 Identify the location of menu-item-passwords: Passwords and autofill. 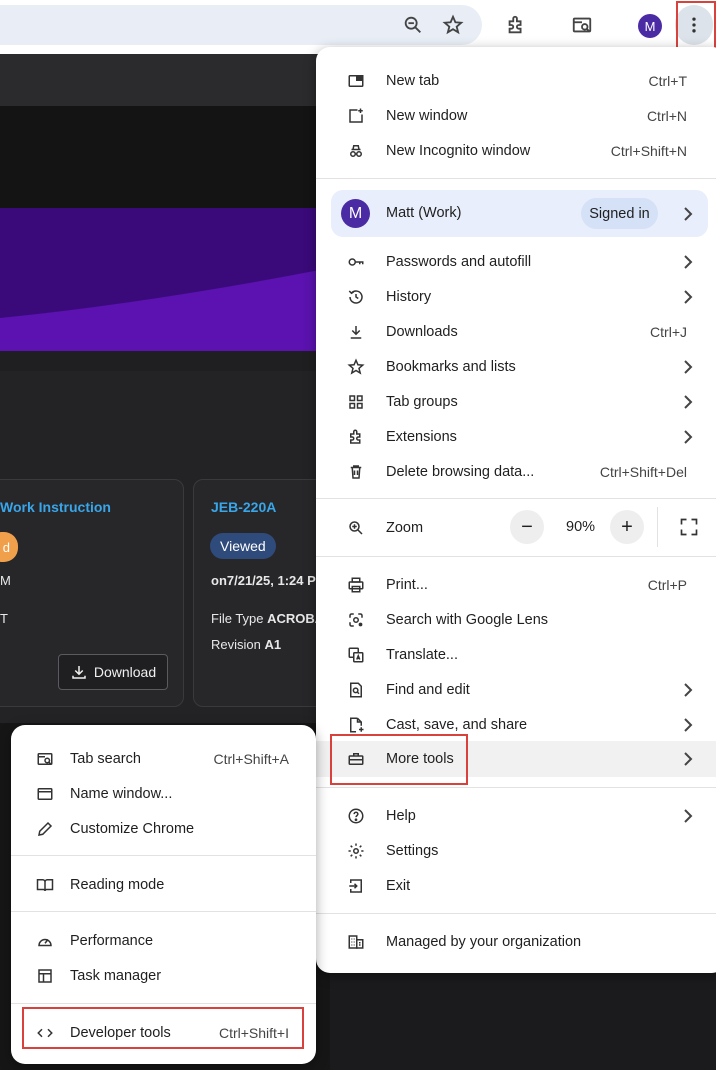
(516, 261).